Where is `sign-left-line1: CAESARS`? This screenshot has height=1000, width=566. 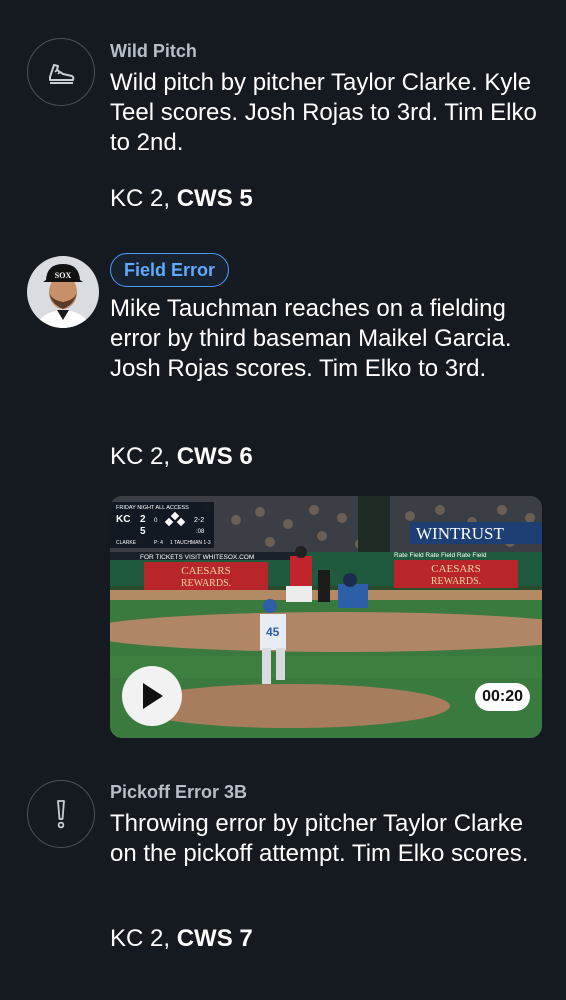
sign-left-line1: CAESARS is located at coordinates (206, 571).